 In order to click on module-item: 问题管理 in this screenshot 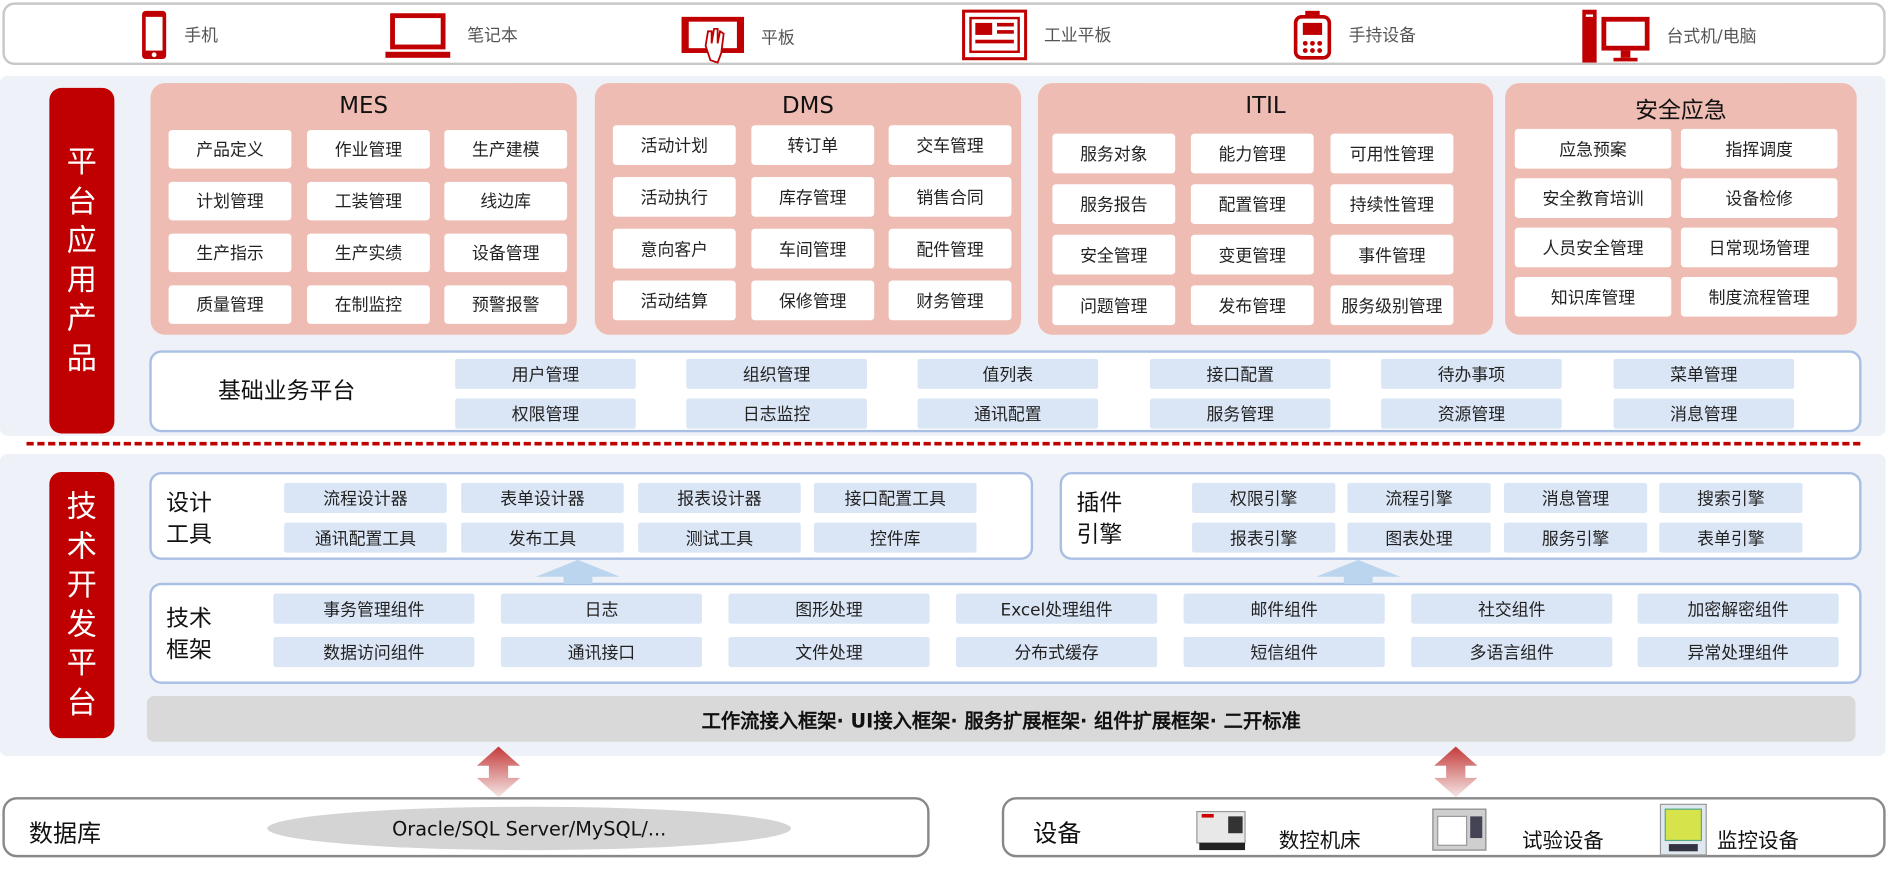, I will do `click(1114, 305)`.